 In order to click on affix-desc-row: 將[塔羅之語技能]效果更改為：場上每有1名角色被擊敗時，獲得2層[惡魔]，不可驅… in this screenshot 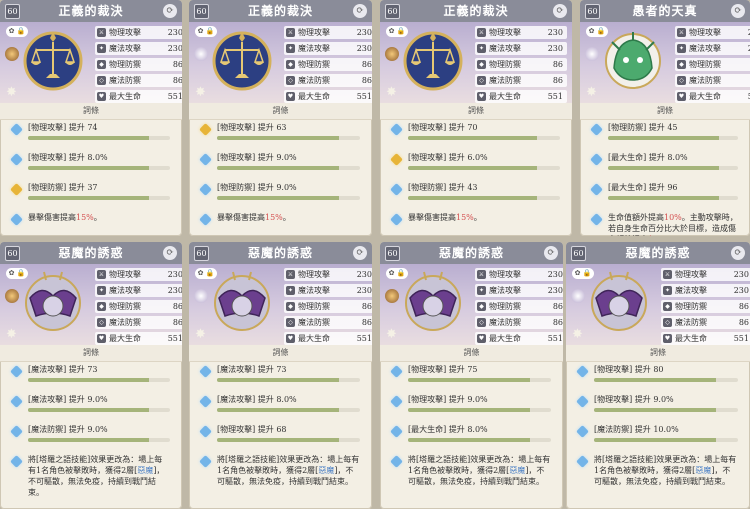, I will do `click(471, 470)`.